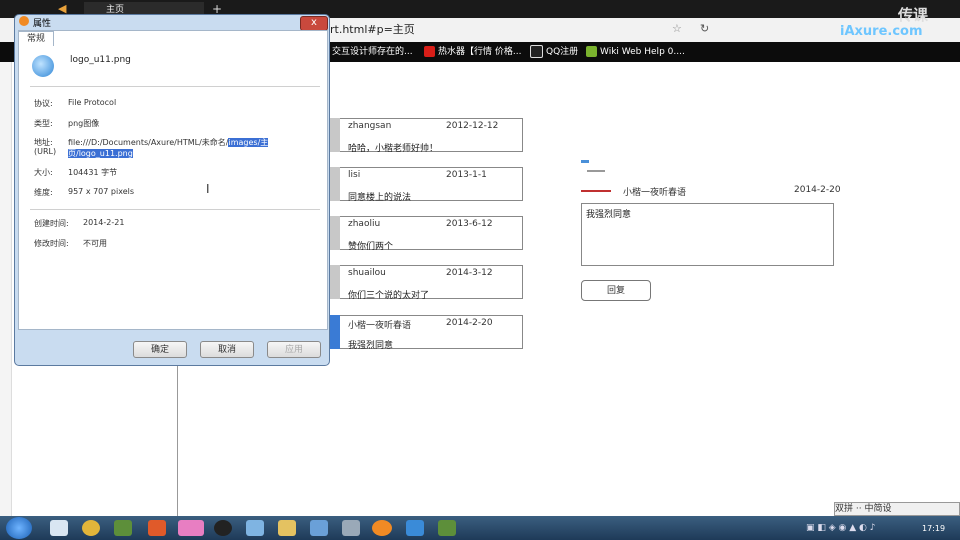  I want to click on comment-card: lisi 2013-1-1 同意楼上的说法, so click(431, 185).